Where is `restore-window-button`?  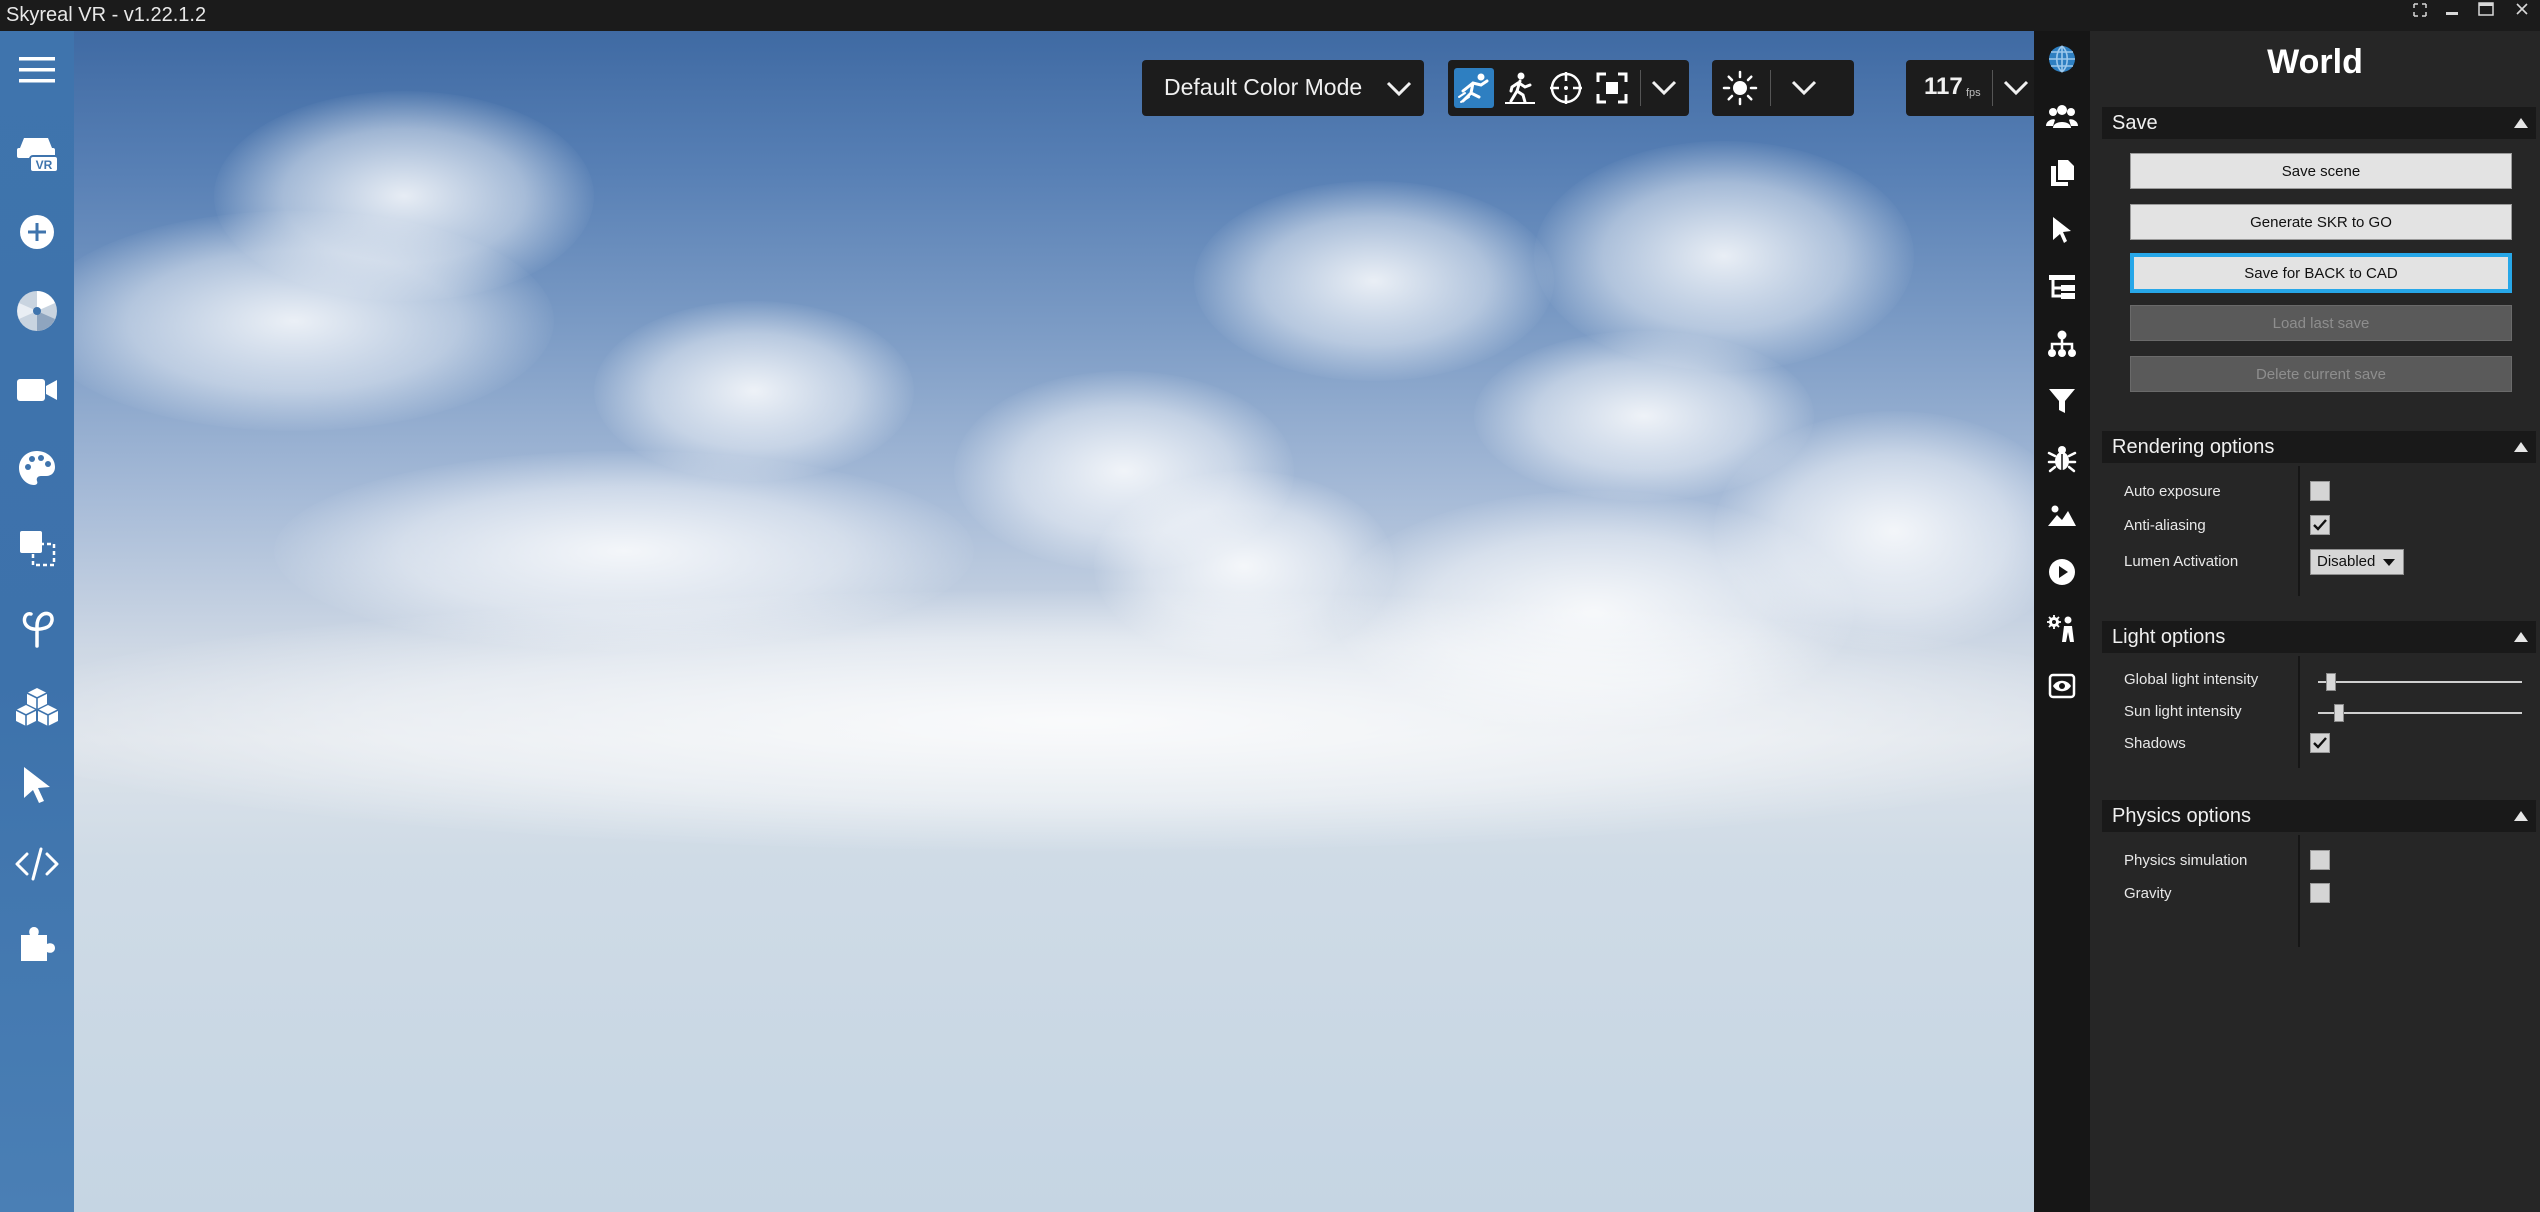 restore-window-button is located at coordinates (2420, 10).